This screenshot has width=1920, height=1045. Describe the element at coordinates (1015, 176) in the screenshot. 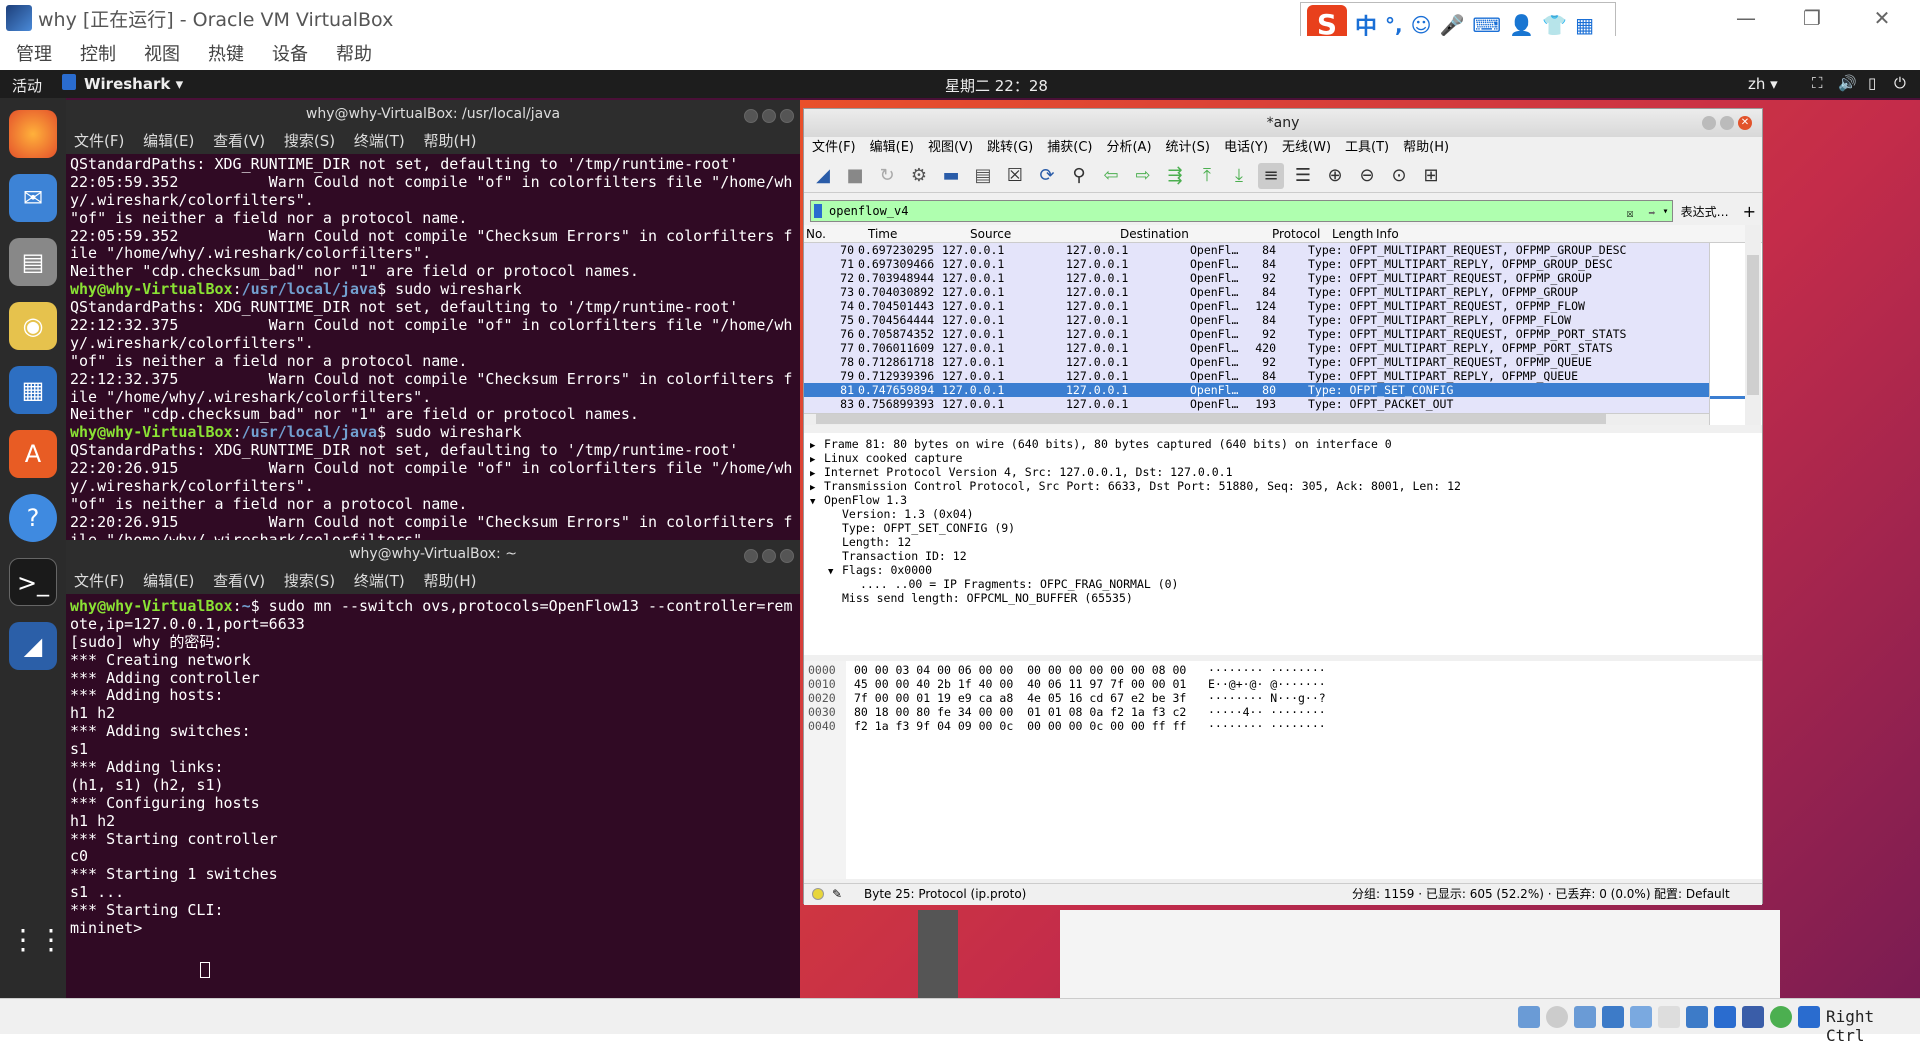

I see `close-file-icon: ☒` at that location.